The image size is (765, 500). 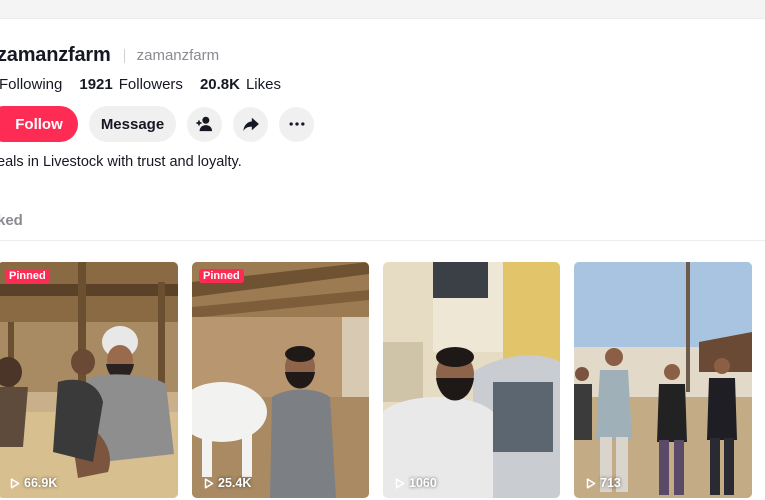 I want to click on tab-divider, so click(x=382, y=240).